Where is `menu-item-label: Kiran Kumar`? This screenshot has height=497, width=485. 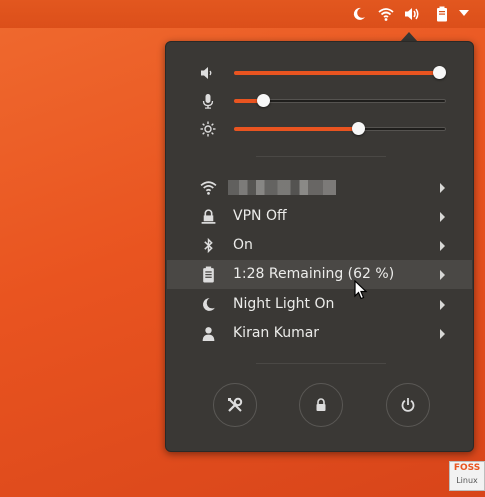 menu-item-label: Kiran Kumar is located at coordinates (276, 333).